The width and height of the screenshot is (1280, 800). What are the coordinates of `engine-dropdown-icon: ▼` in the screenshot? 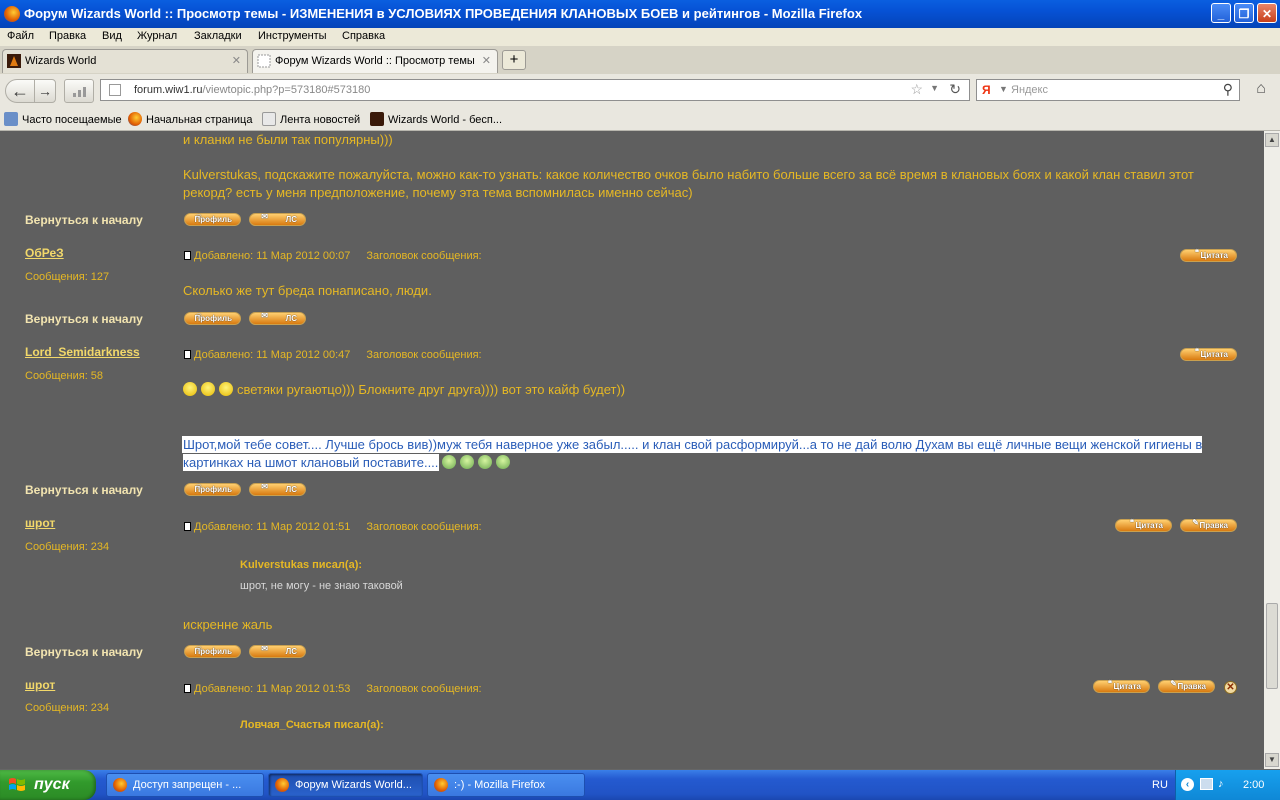 It's located at (1003, 89).